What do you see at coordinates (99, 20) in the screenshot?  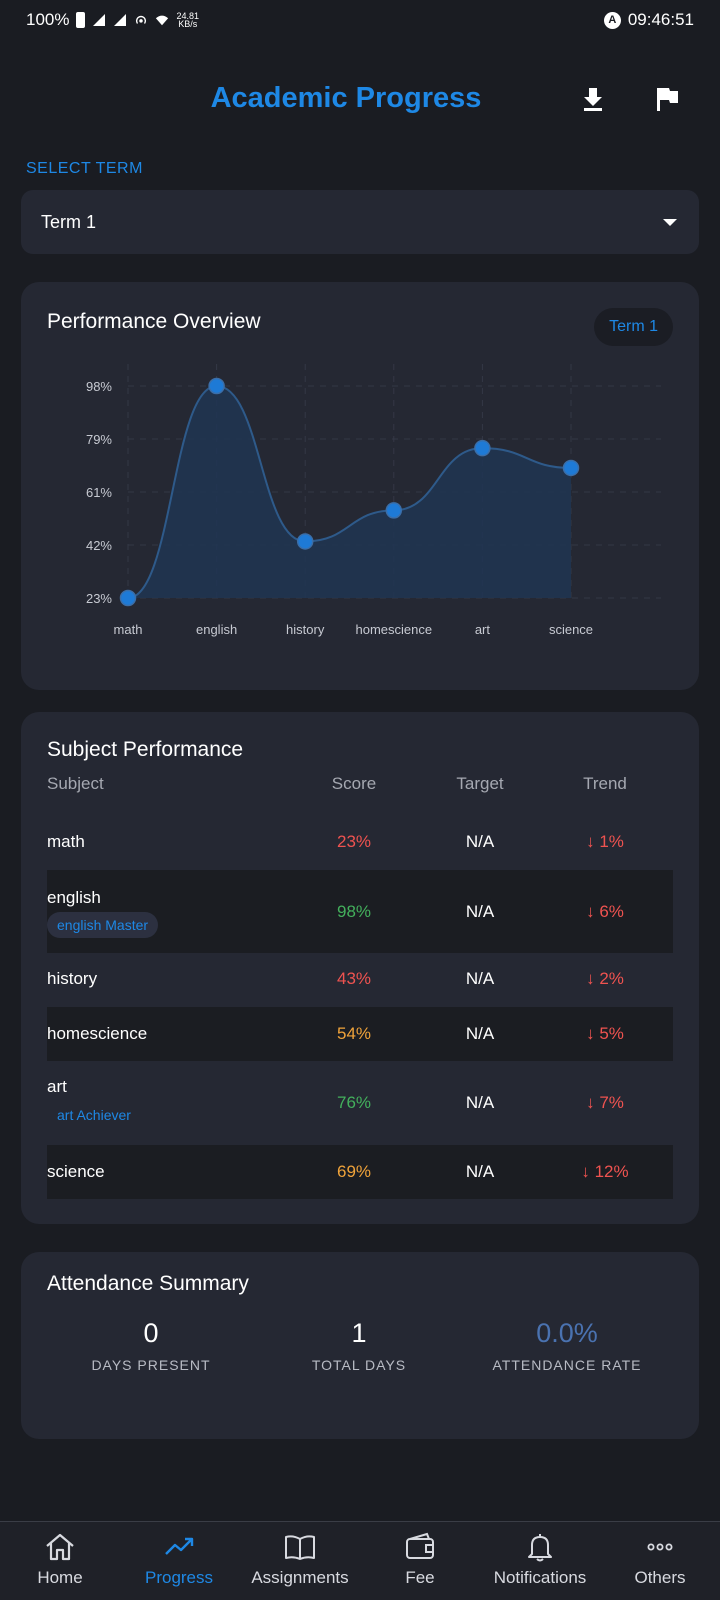 I see `signal-icon` at bounding box center [99, 20].